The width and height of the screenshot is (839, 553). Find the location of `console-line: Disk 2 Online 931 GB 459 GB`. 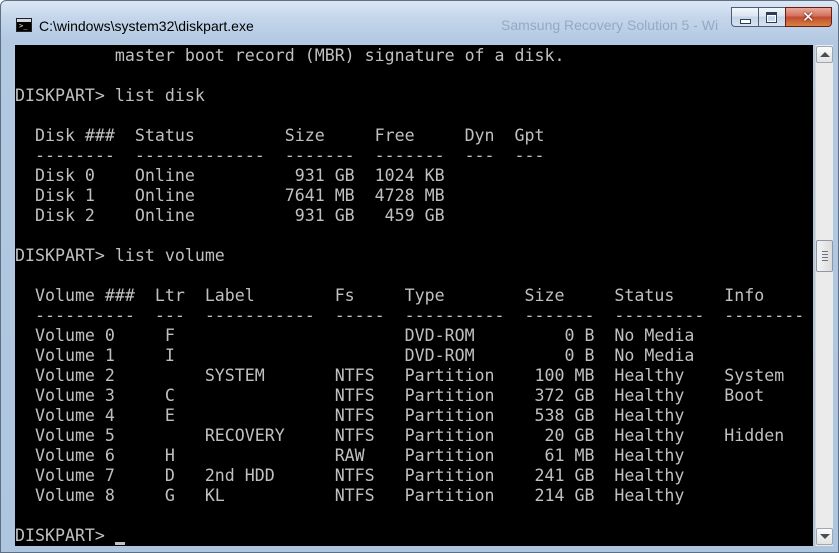

console-line: Disk 2 Online 931 GB 459 GB is located at coordinates (230, 215).